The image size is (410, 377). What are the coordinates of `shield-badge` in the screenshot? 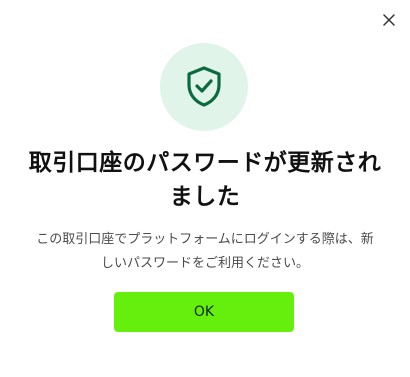 It's located at (204, 87).